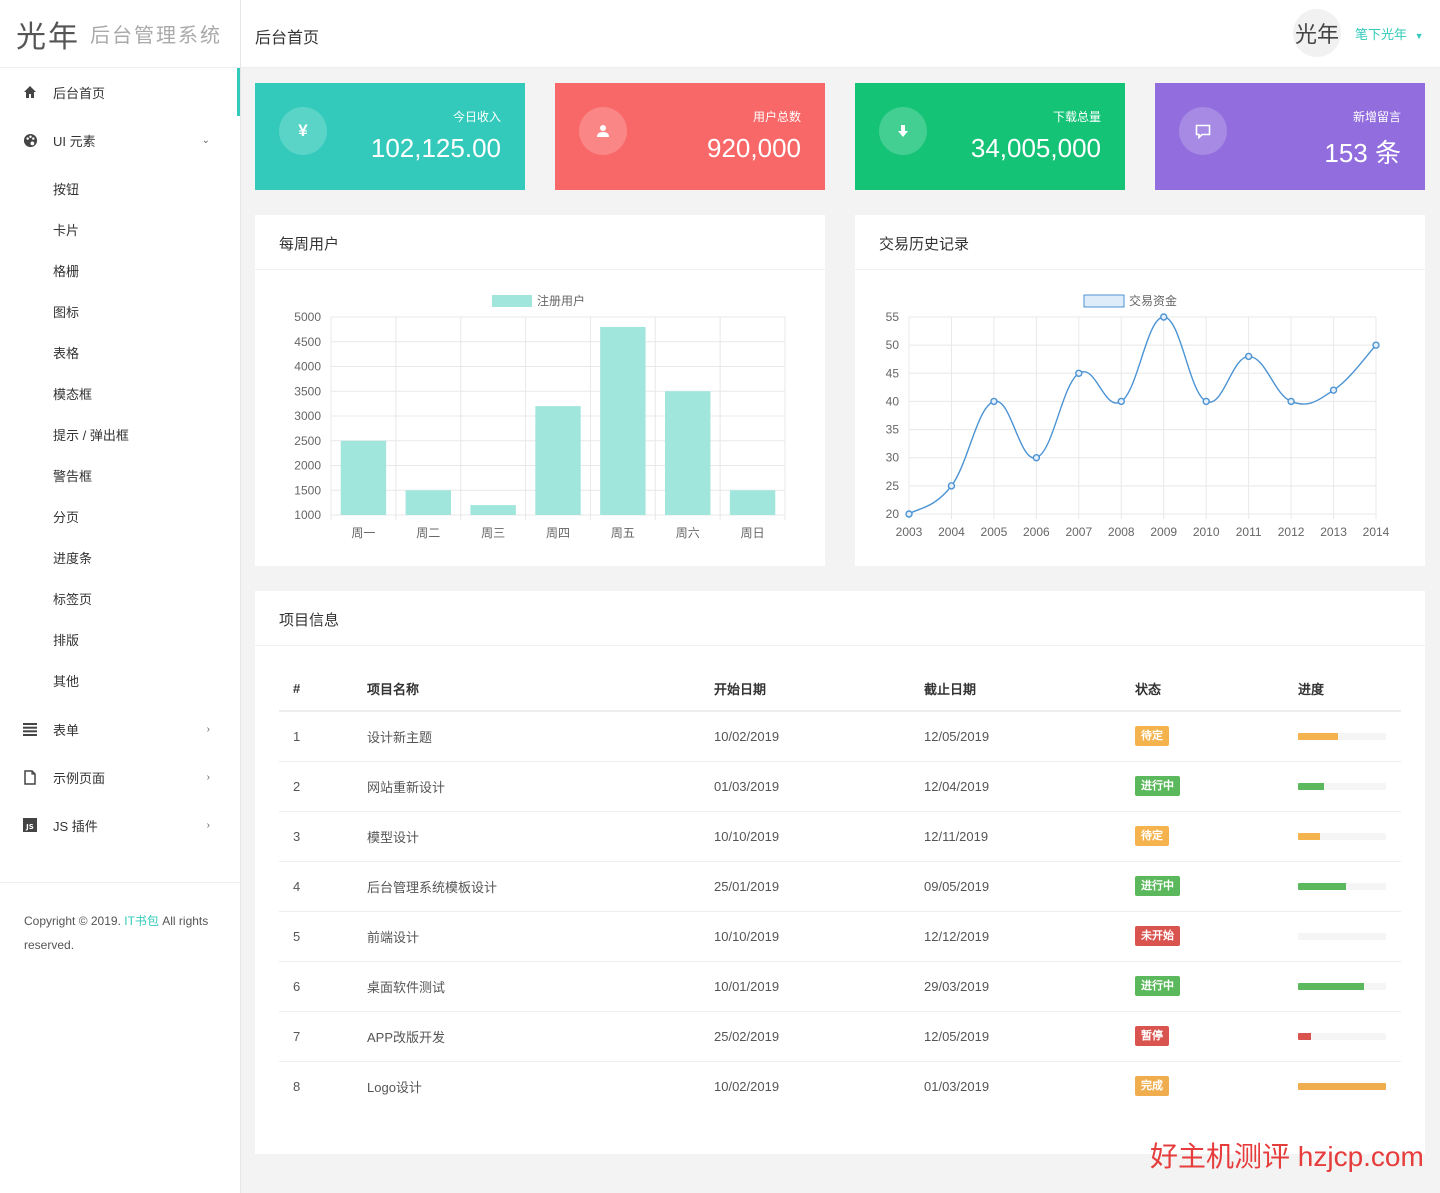 The image size is (1440, 1193). Describe the element at coordinates (120, 639) in the screenshot. I see `submenu-item: 排版` at that location.